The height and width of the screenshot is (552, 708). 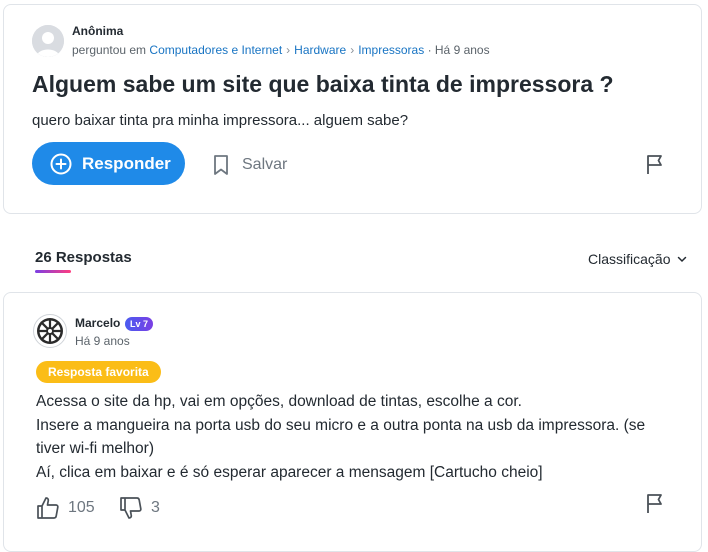 What do you see at coordinates (50, 331) in the screenshot?
I see `empire-avatar-icon` at bounding box center [50, 331].